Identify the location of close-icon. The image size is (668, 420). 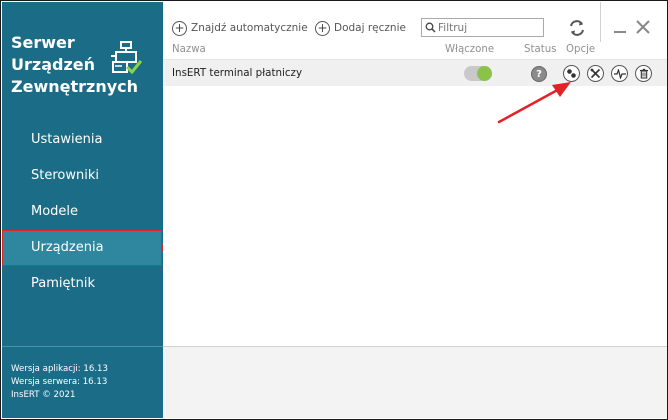
(643, 27).